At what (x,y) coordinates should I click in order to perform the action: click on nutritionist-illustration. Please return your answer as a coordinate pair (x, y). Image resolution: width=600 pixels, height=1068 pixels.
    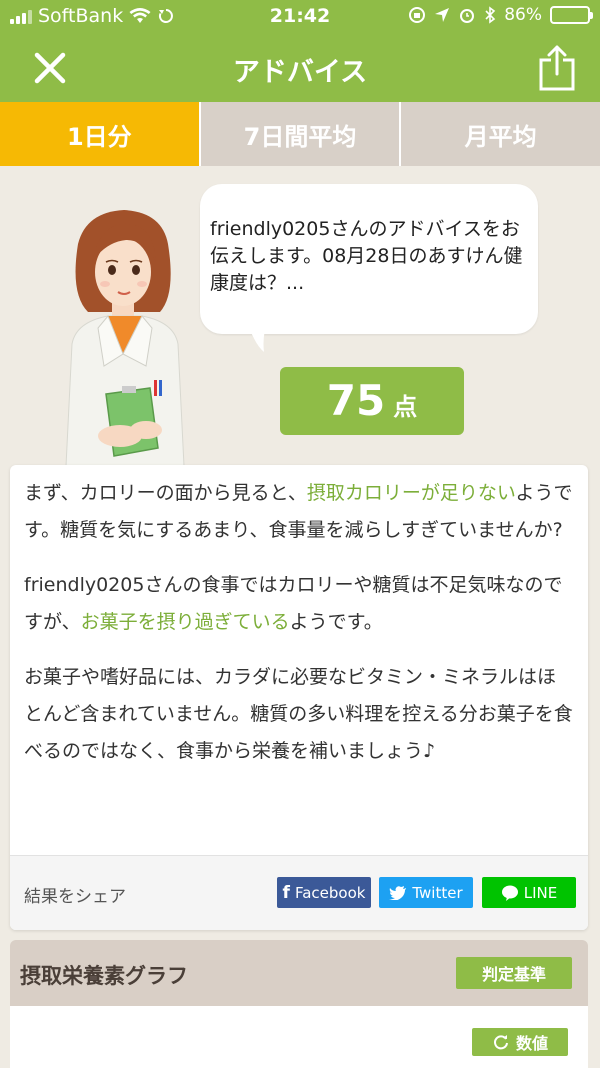
    Looking at the image, I should click on (125, 338).